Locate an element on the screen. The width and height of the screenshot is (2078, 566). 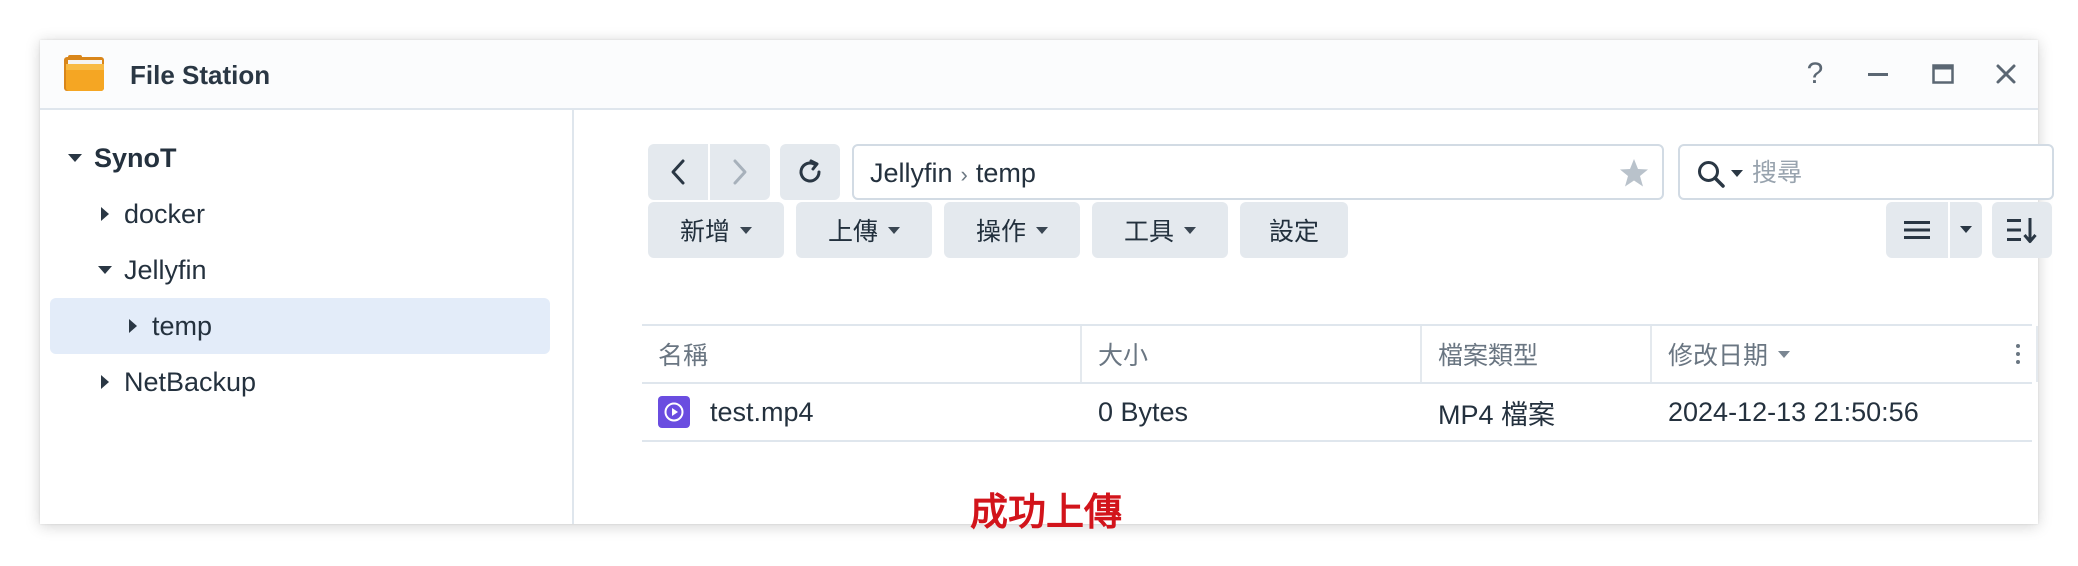
column-header-type: 檔案類型 is located at coordinates (1537, 354).